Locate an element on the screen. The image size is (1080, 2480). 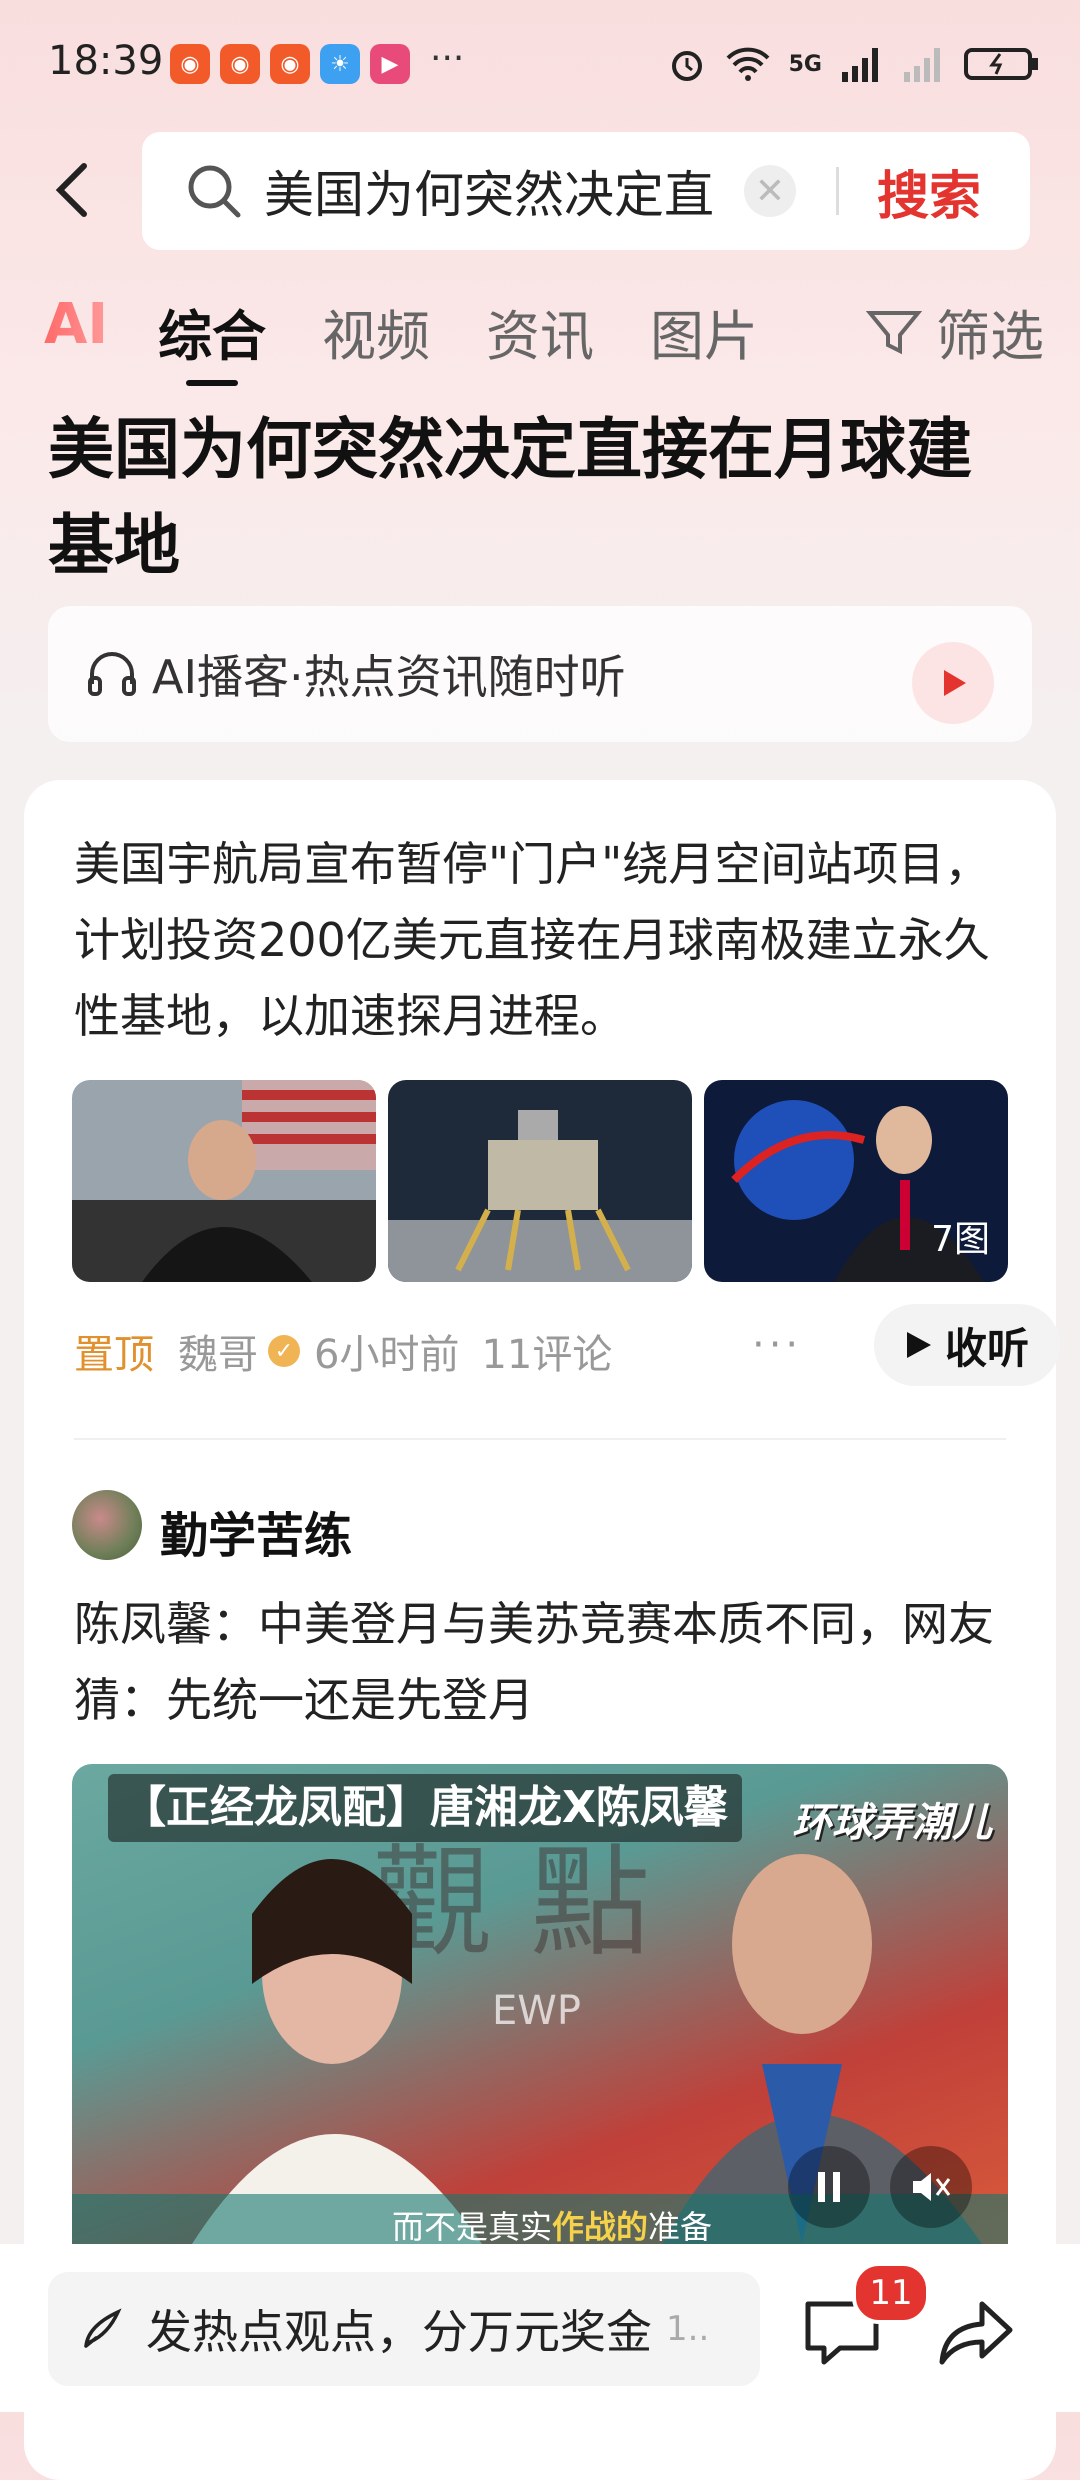
status-more-icon: ··· is located at coordinates (447, 58).